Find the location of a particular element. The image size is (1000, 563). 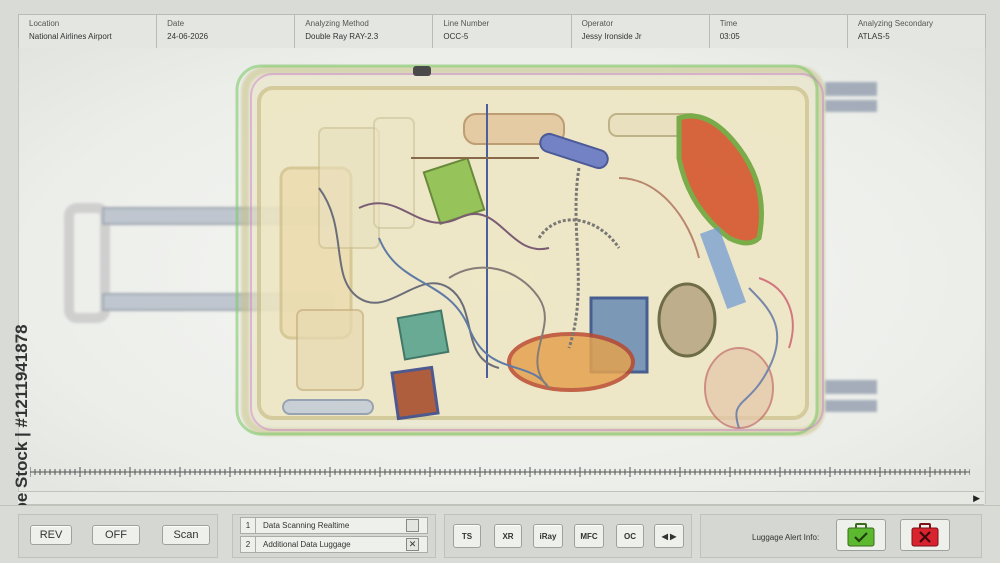

green-briefcase-check-icon is located at coordinates (861, 535).